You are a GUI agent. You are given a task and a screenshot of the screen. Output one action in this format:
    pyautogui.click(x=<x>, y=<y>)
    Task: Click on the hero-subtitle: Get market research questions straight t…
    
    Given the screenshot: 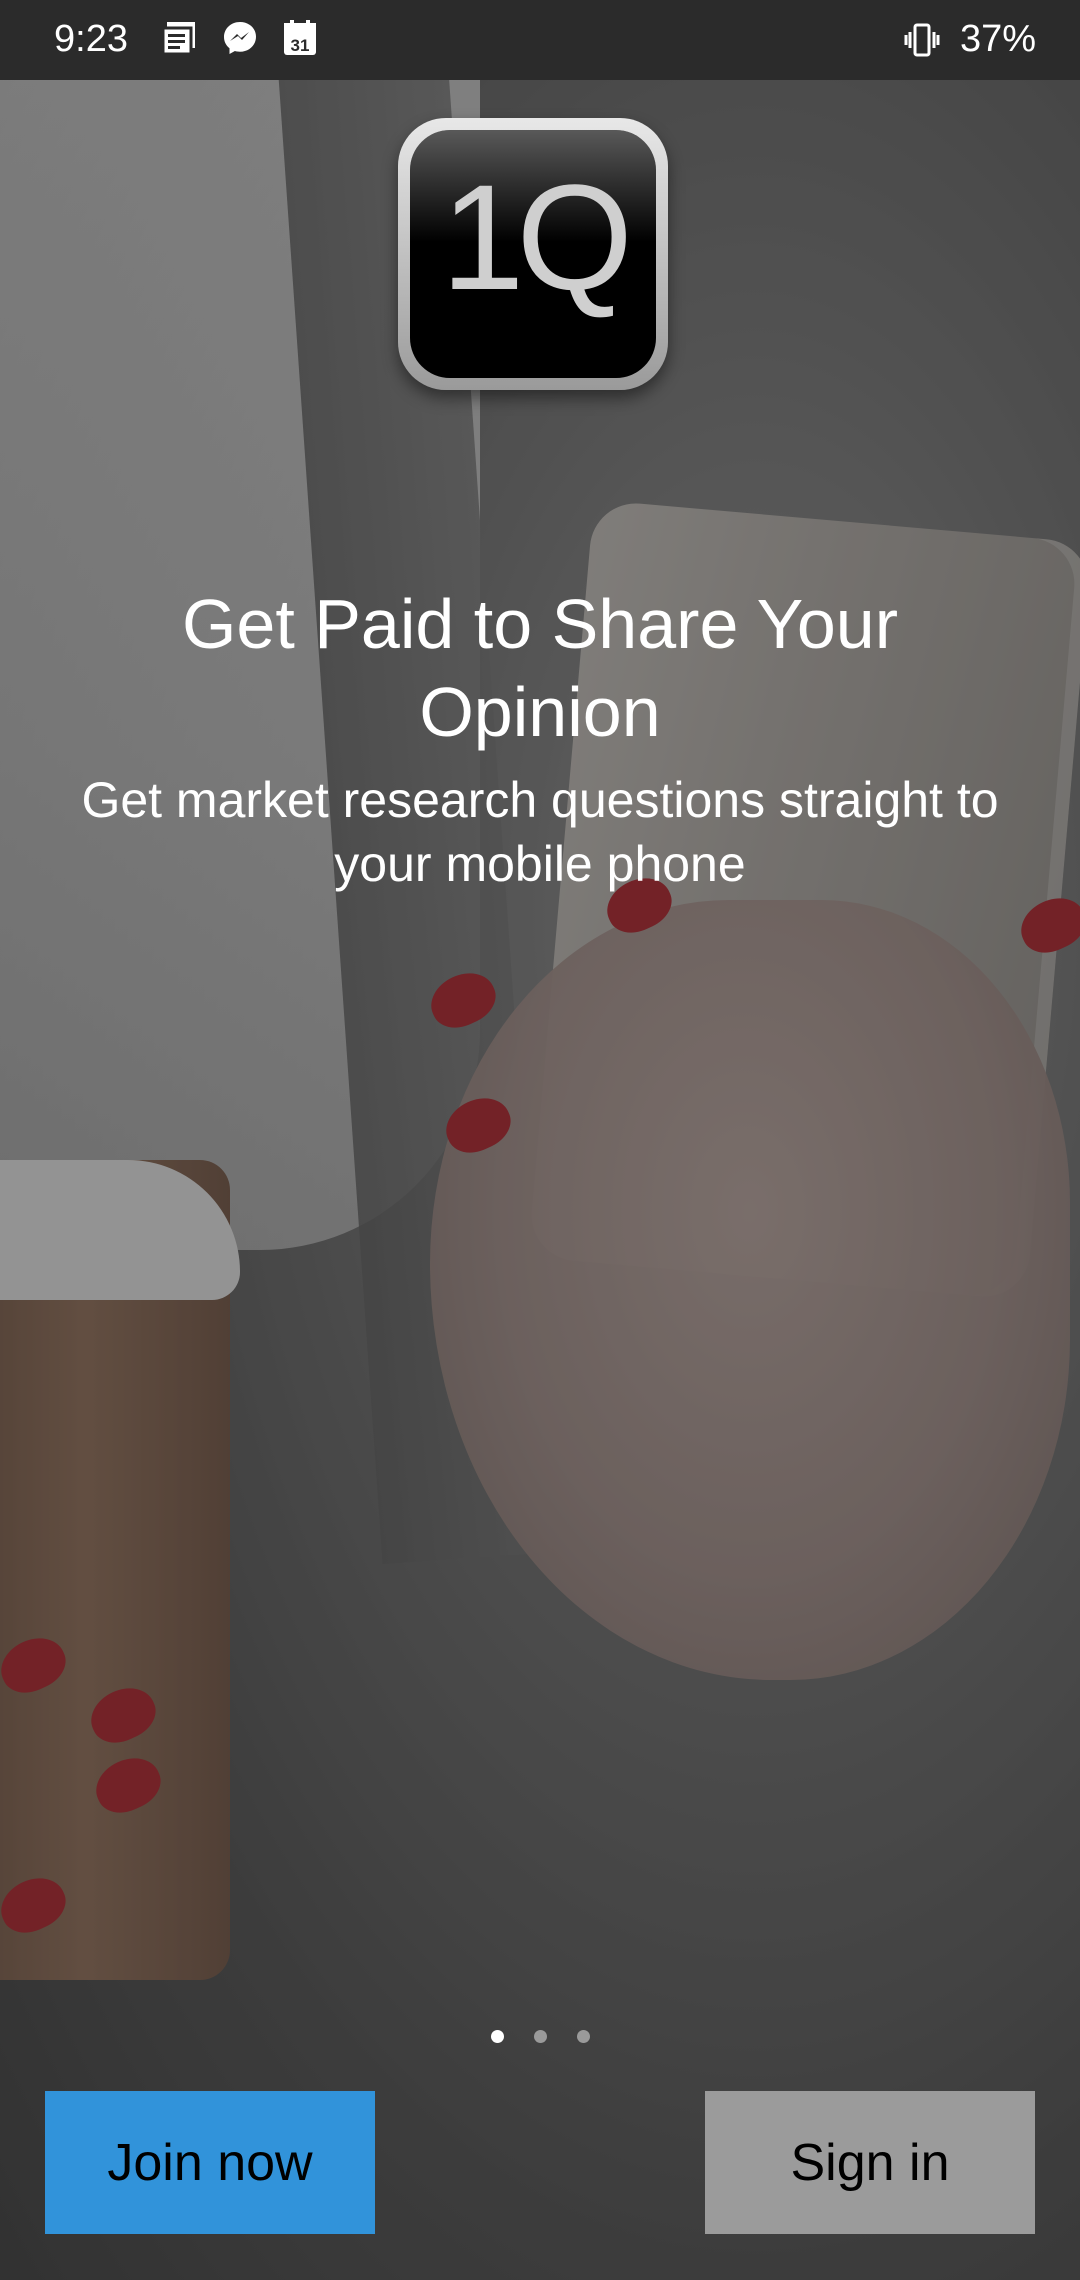 What is the action you would take?
    pyautogui.click(x=540, y=832)
    